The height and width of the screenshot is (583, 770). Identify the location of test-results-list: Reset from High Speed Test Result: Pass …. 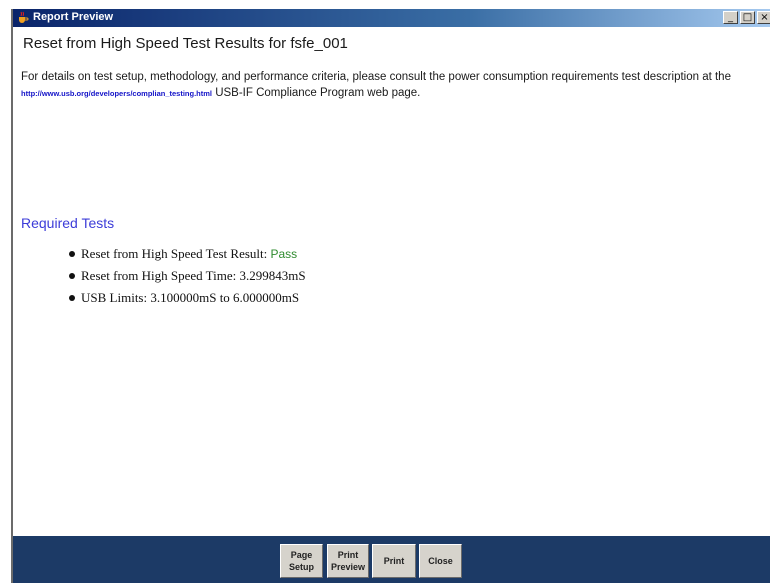
(187, 276).